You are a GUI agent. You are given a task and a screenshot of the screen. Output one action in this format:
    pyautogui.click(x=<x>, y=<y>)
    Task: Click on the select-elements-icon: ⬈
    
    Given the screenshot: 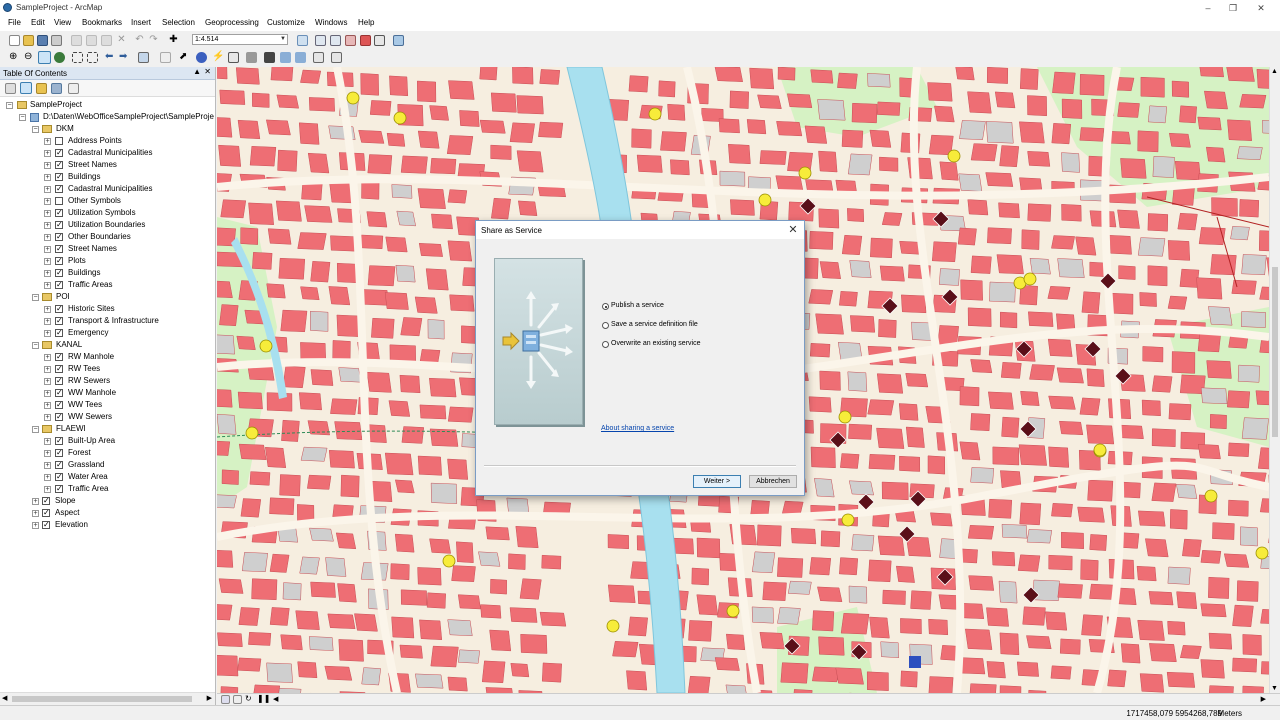 What is the action you would take?
    pyautogui.click(x=184, y=57)
    